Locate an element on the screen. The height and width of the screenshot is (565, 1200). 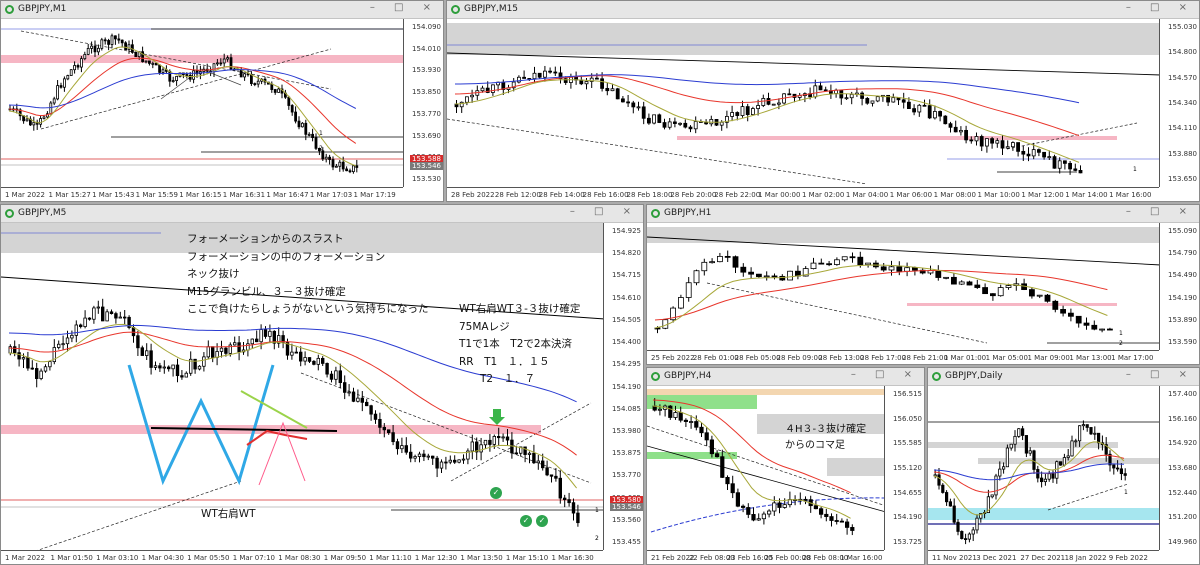
title-bar: GBPJPY,Daily – □ × is located at coordinates (1063, 377).